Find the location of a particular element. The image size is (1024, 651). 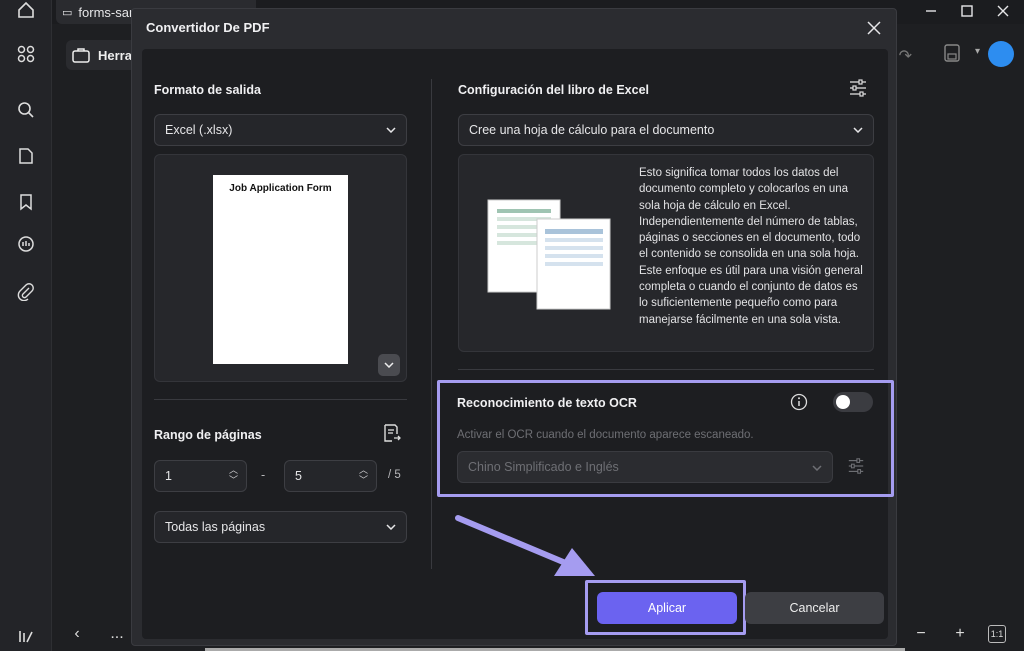

tools-label: Herra is located at coordinates (115, 55).